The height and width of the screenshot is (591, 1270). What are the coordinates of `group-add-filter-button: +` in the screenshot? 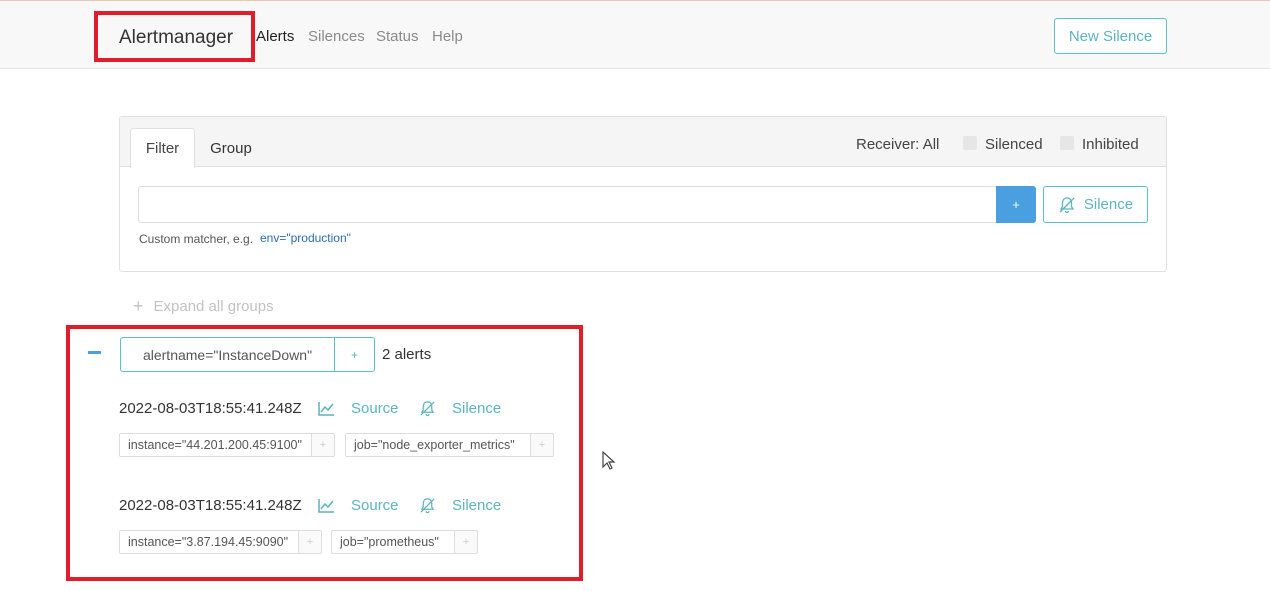 It's located at (354, 354).